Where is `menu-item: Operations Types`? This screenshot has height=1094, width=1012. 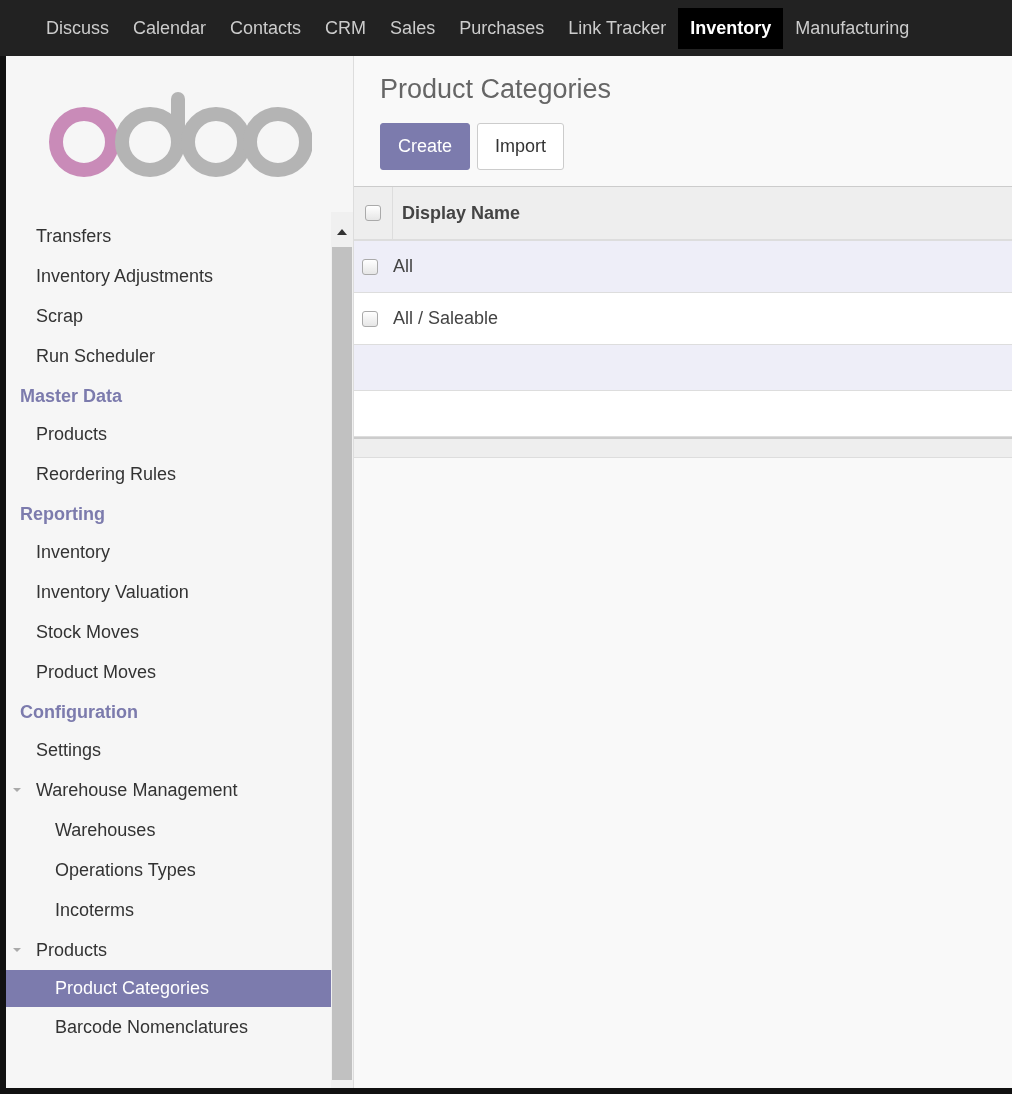 menu-item: Operations Types is located at coordinates (168, 870).